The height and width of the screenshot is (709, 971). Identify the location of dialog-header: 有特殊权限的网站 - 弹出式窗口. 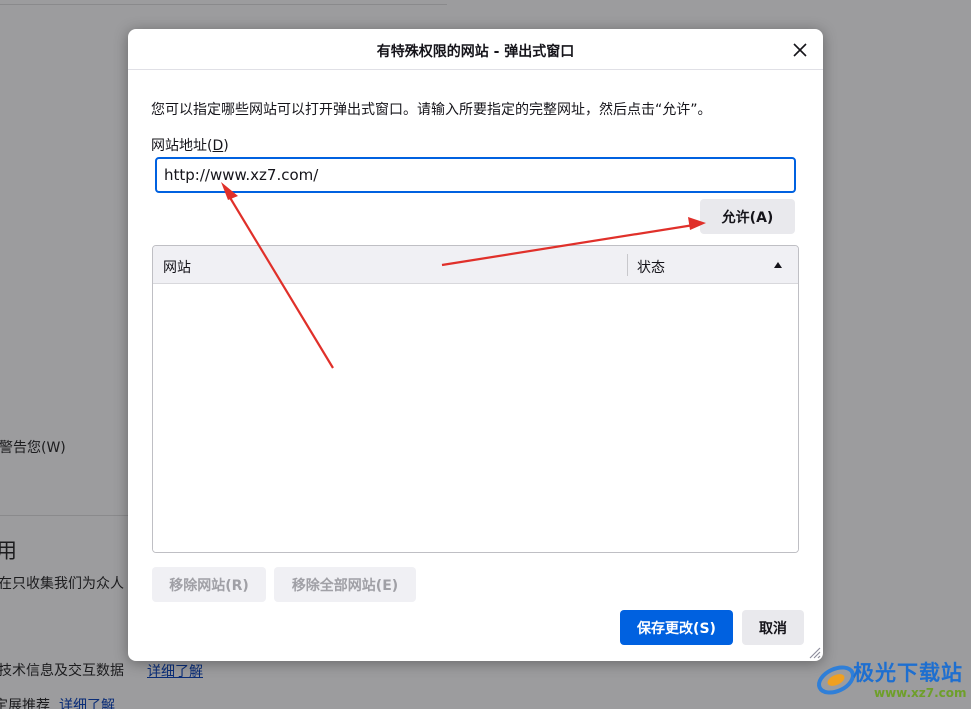
(475, 49).